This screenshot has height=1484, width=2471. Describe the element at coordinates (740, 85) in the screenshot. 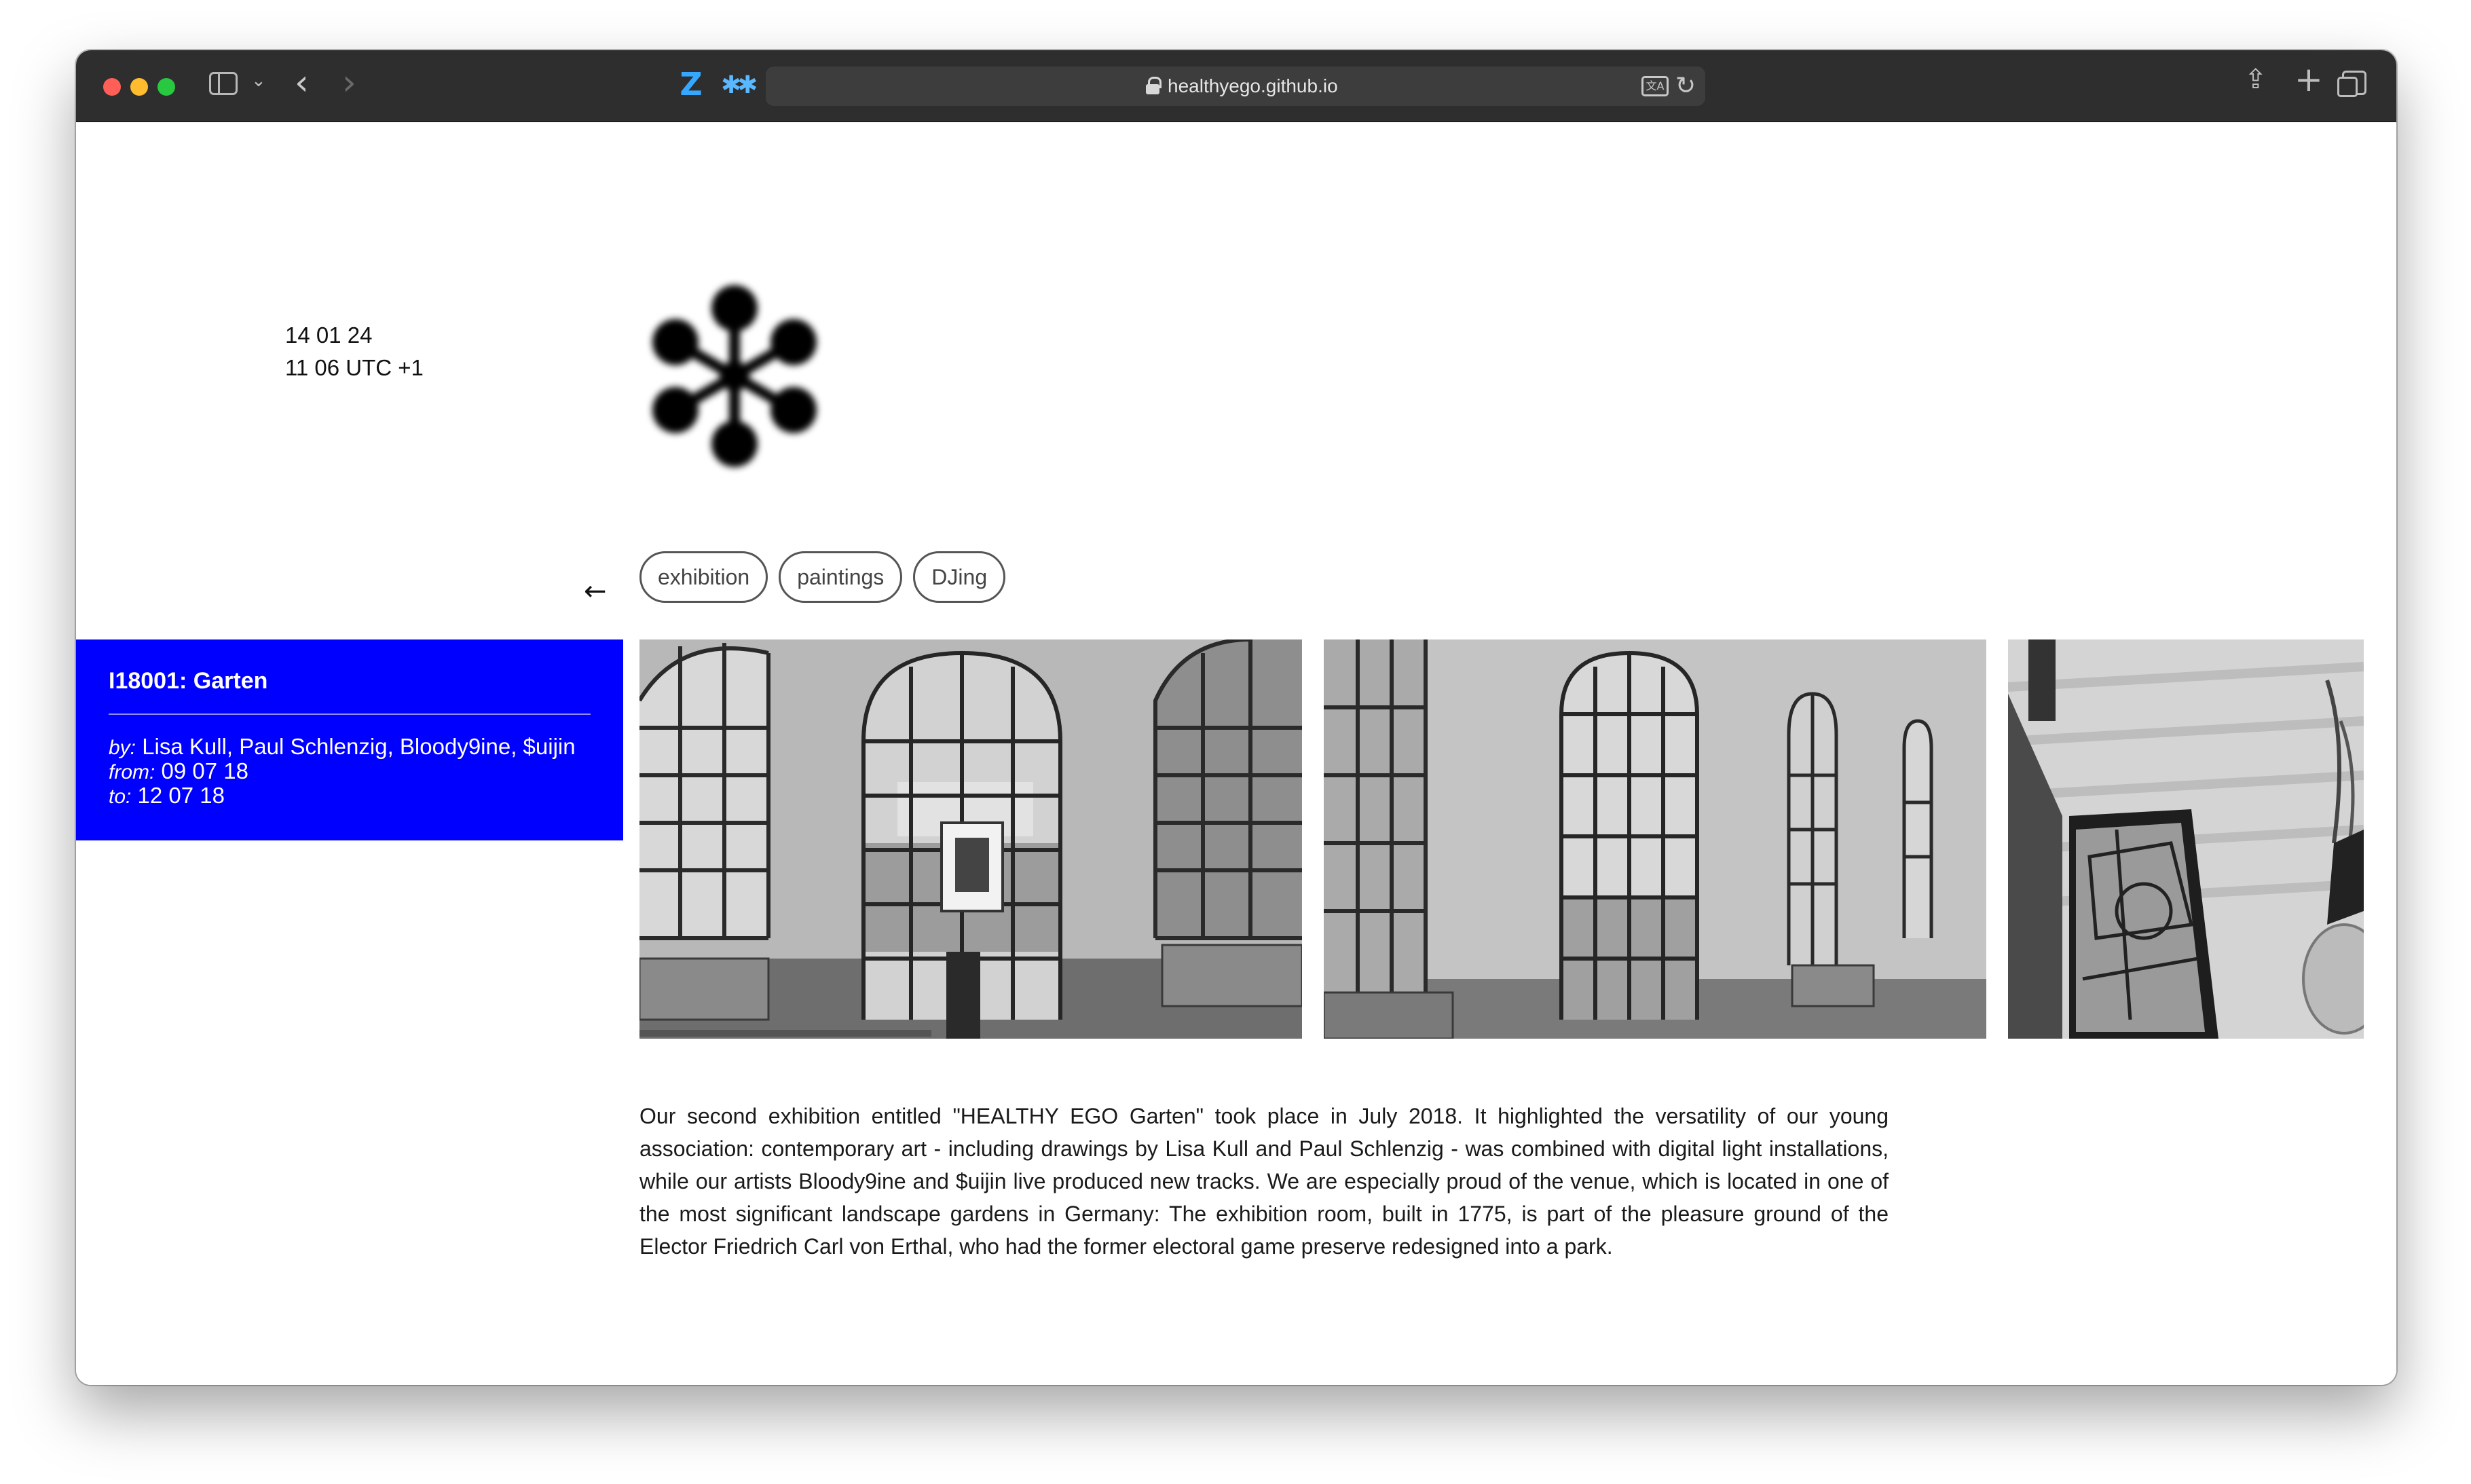

I see `extension-star-icon: ✱✱` at that location.